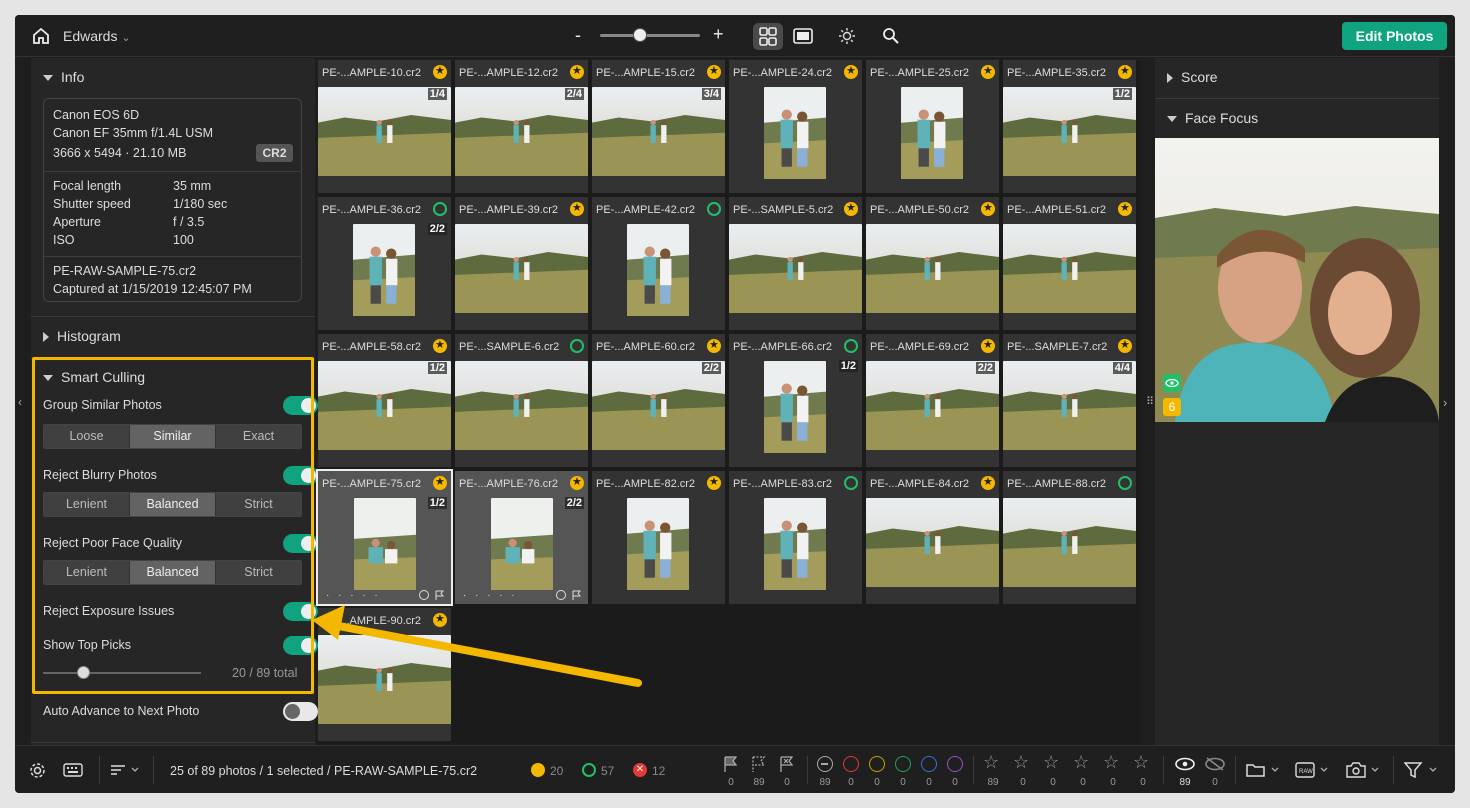 The height and width of the screenshot is (808, 1470). I want to click on three-star-count: 0, so click(1083, 782).